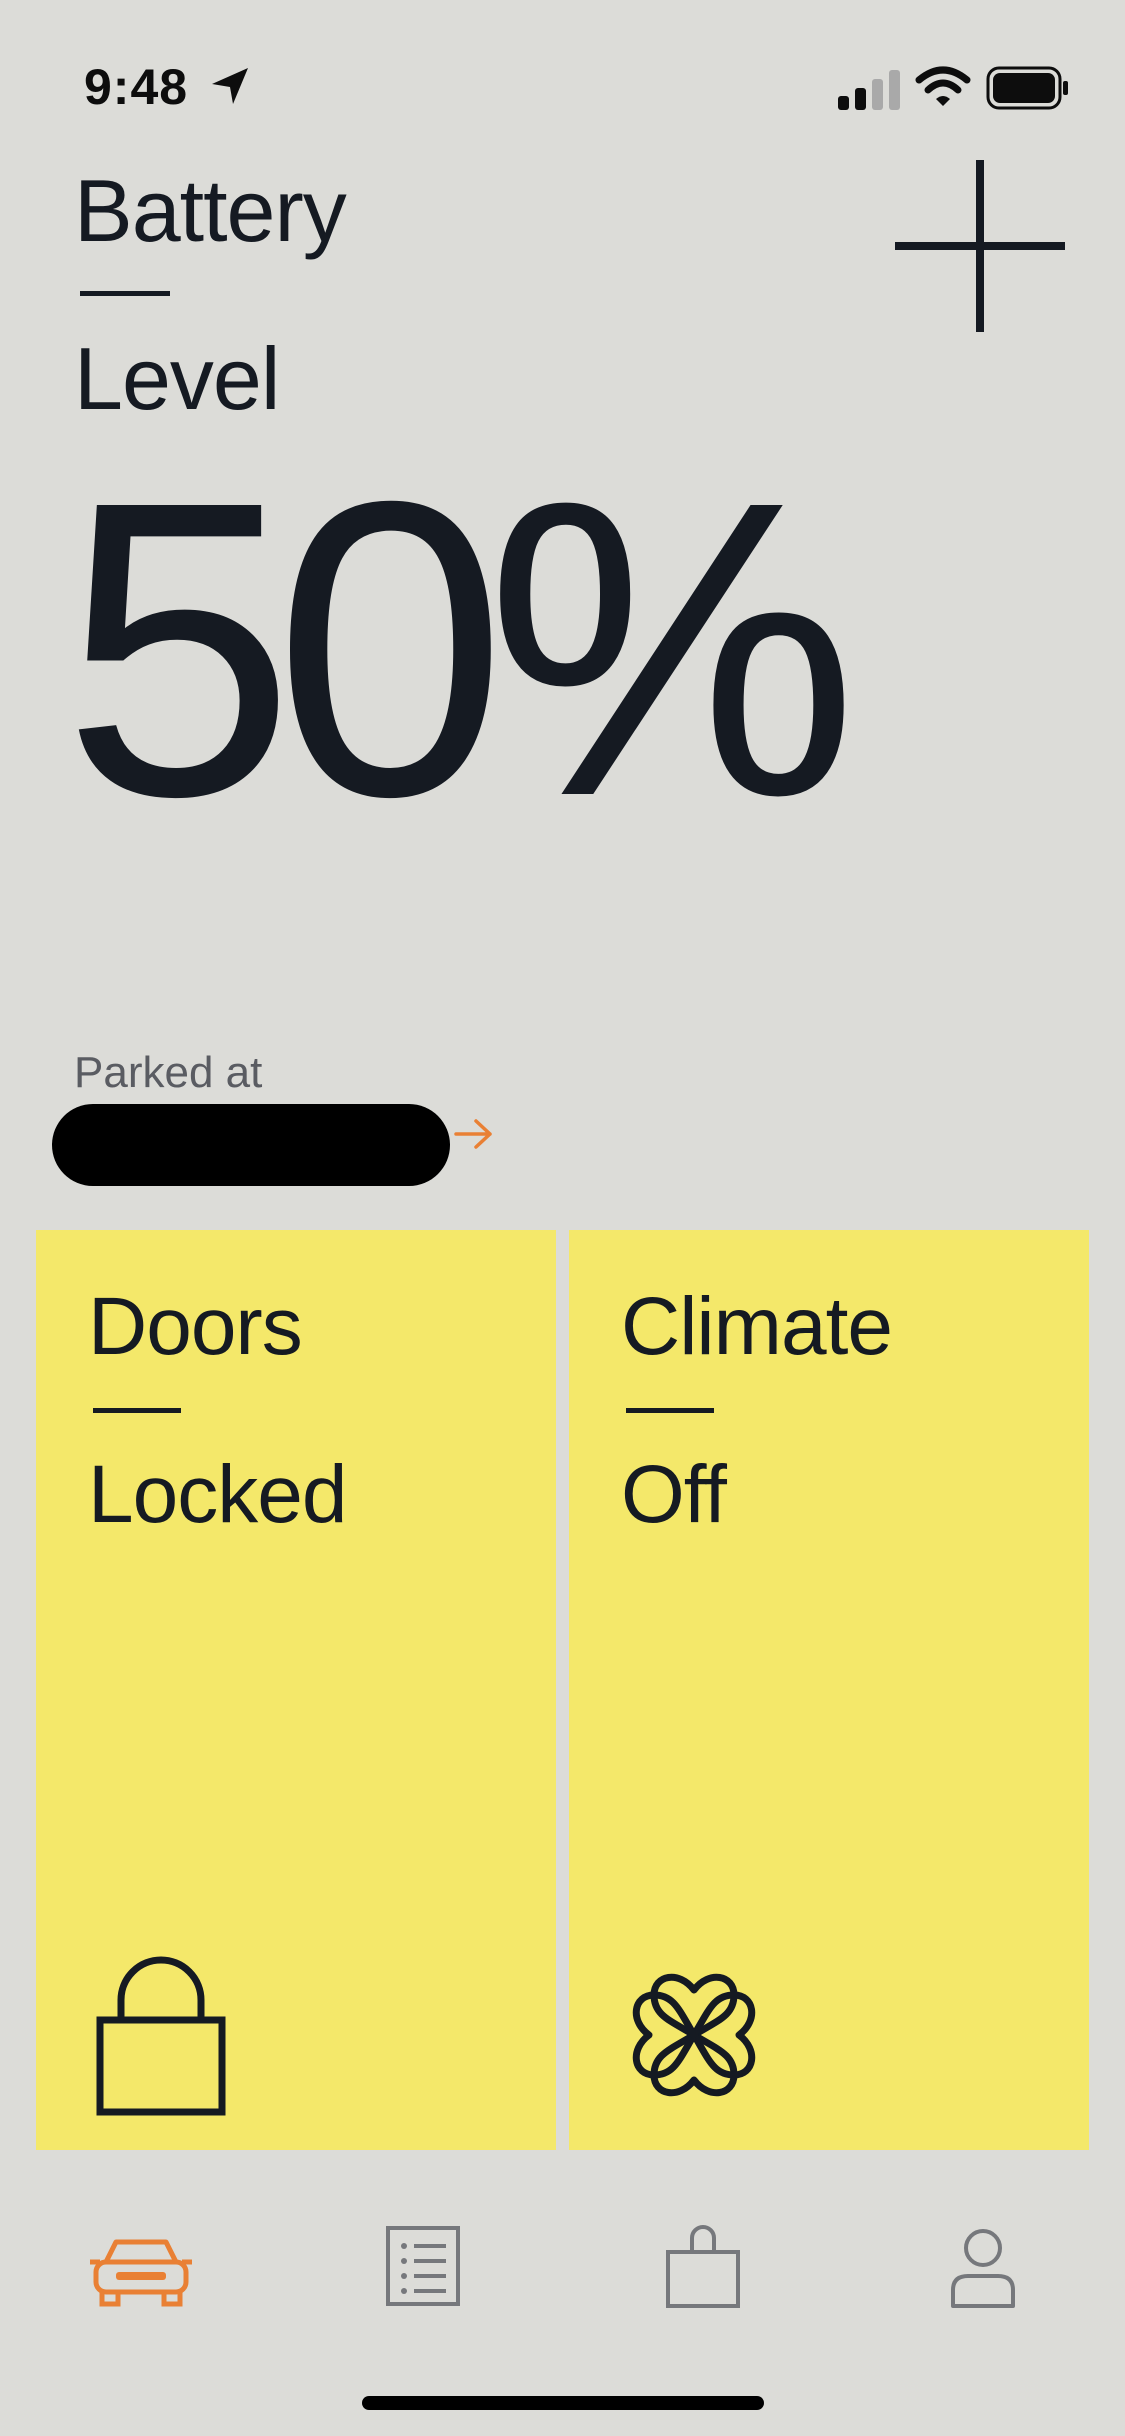  What do you see at coordinates (1027, 88) in the screenshot?
I see `battery-icon` at bounding box center [1027, 88].